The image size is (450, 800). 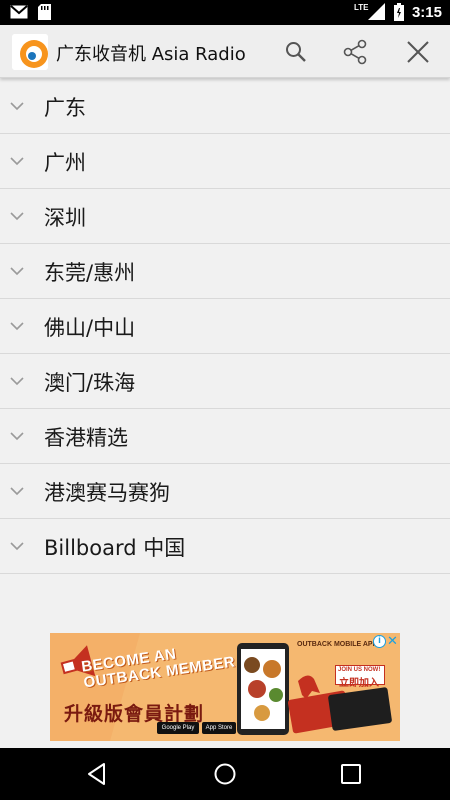 What do you see at coordinates (90, 383) in the screenshot?
I see `category-label: 澳门/珠海` at bounding box center [90, 383].